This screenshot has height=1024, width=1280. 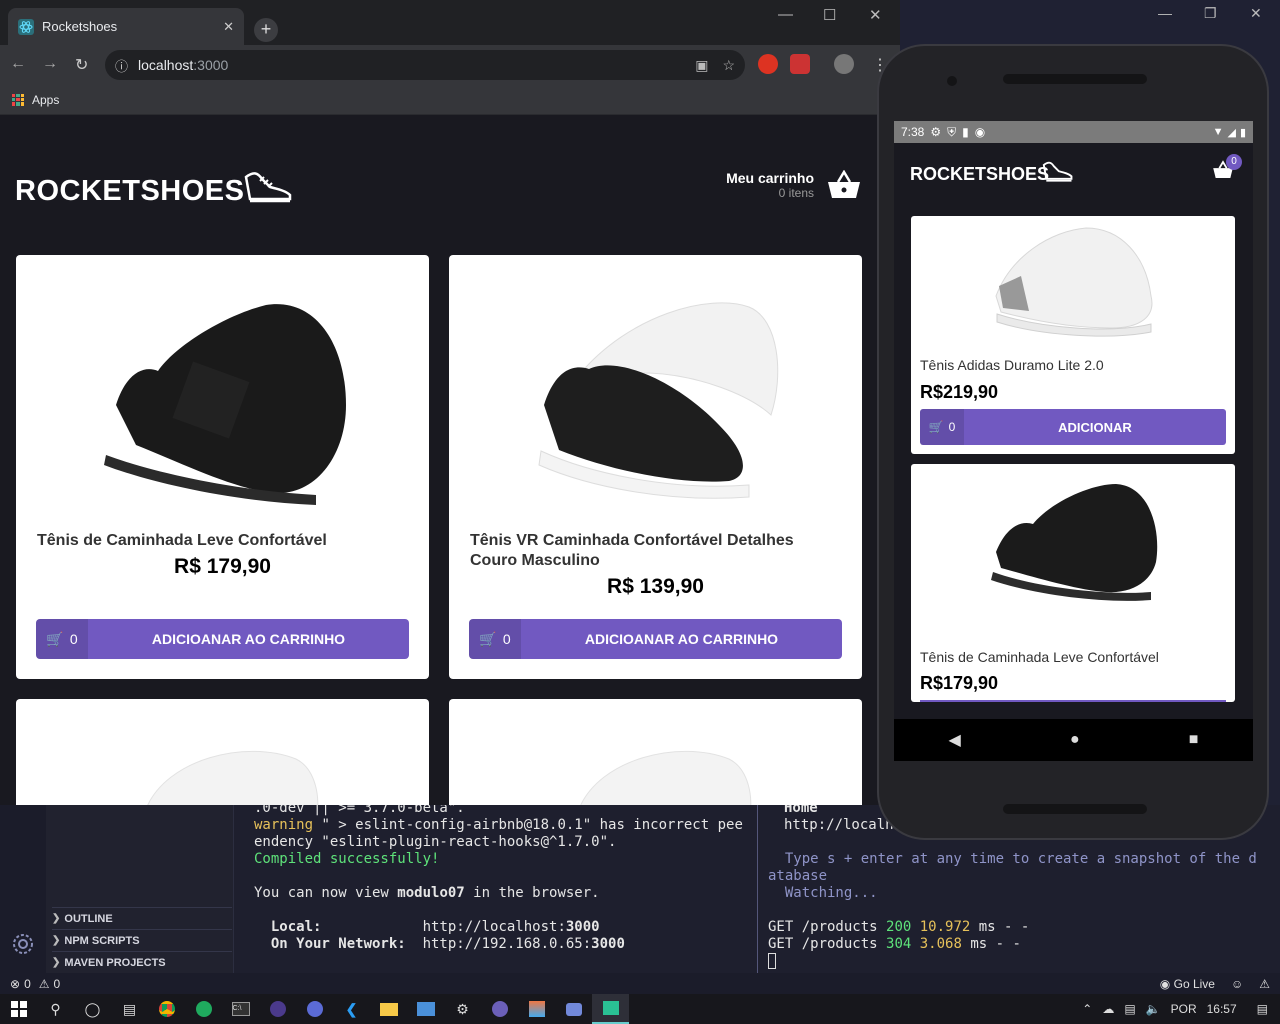 What do you see at coordinates (955, 740) in the screenshot?
I see `back-triangle-icon: ◀` at bounding box center [955, 740].